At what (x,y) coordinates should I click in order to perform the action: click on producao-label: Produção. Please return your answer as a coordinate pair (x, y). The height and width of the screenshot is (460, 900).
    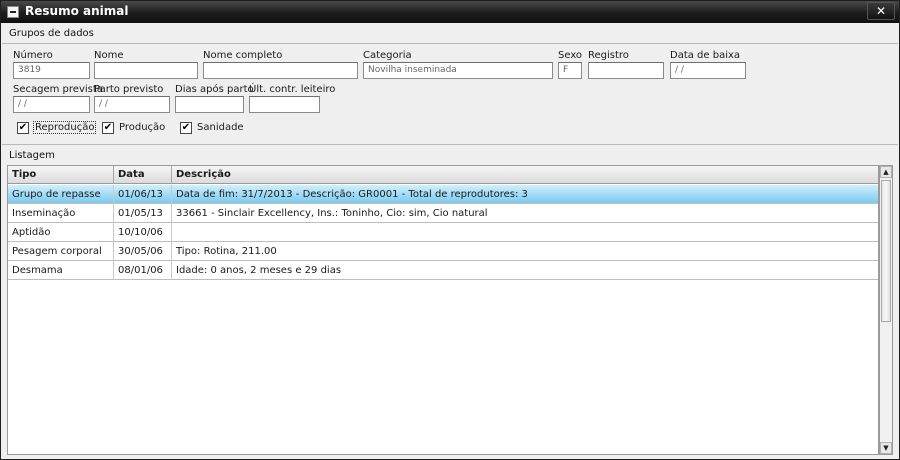
    Looking at the image, I should click on (142, 127).